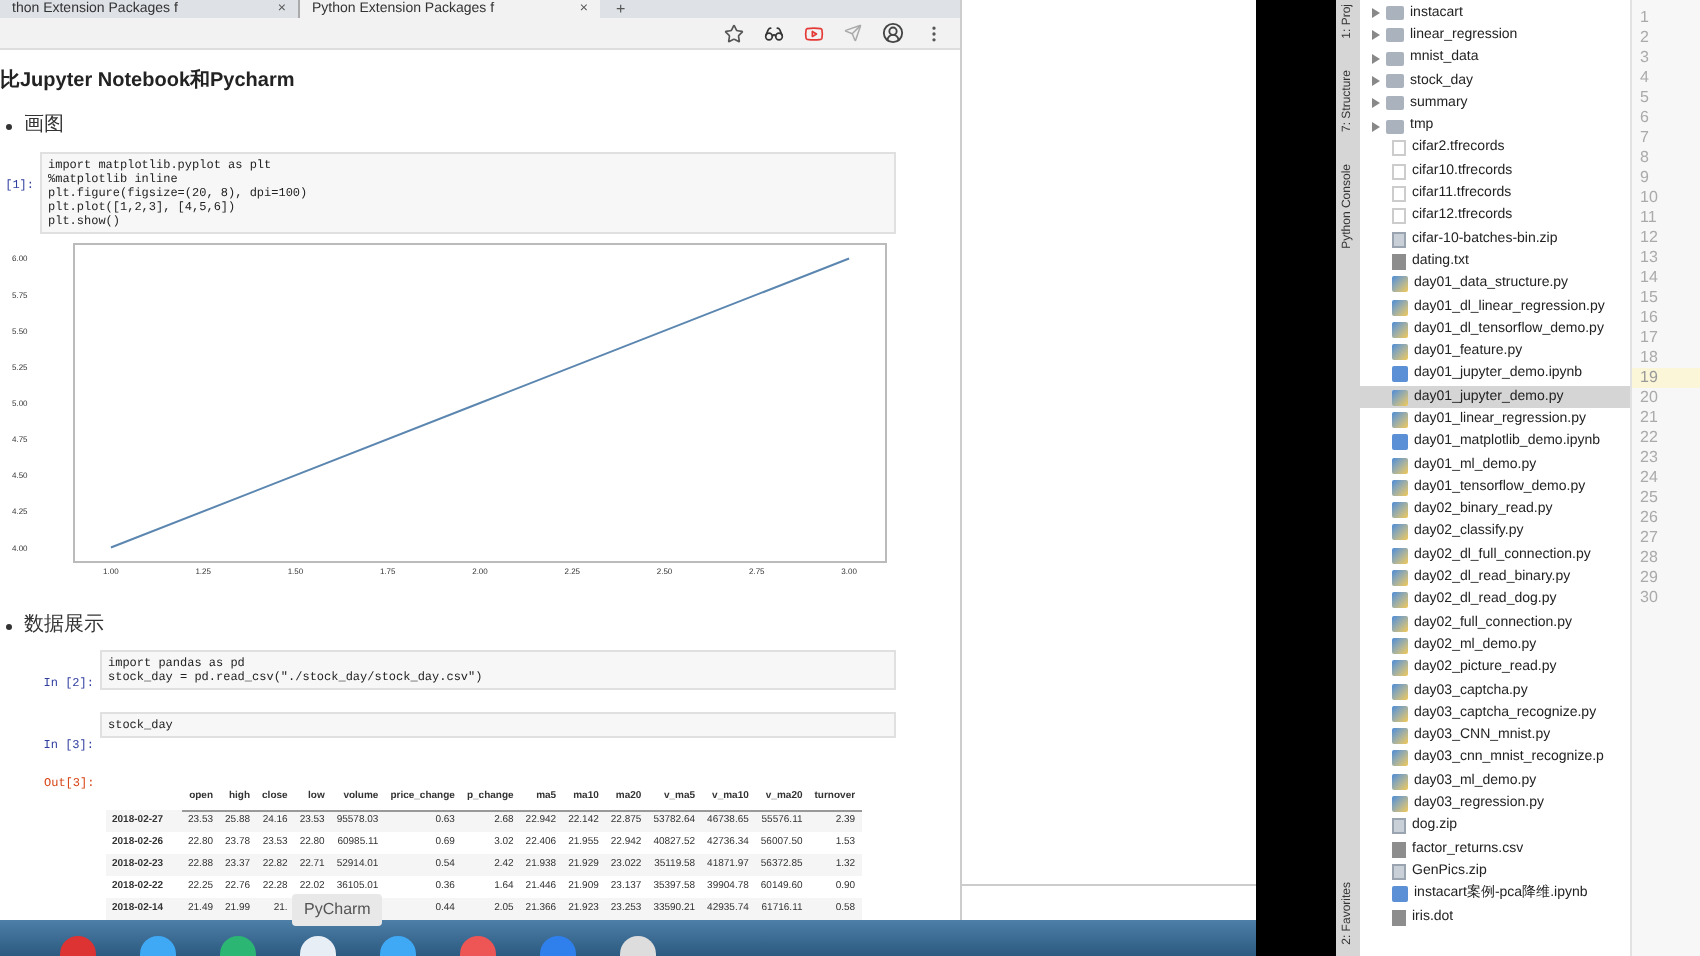  I want to click on line-number: 16, so click(1649, 318).